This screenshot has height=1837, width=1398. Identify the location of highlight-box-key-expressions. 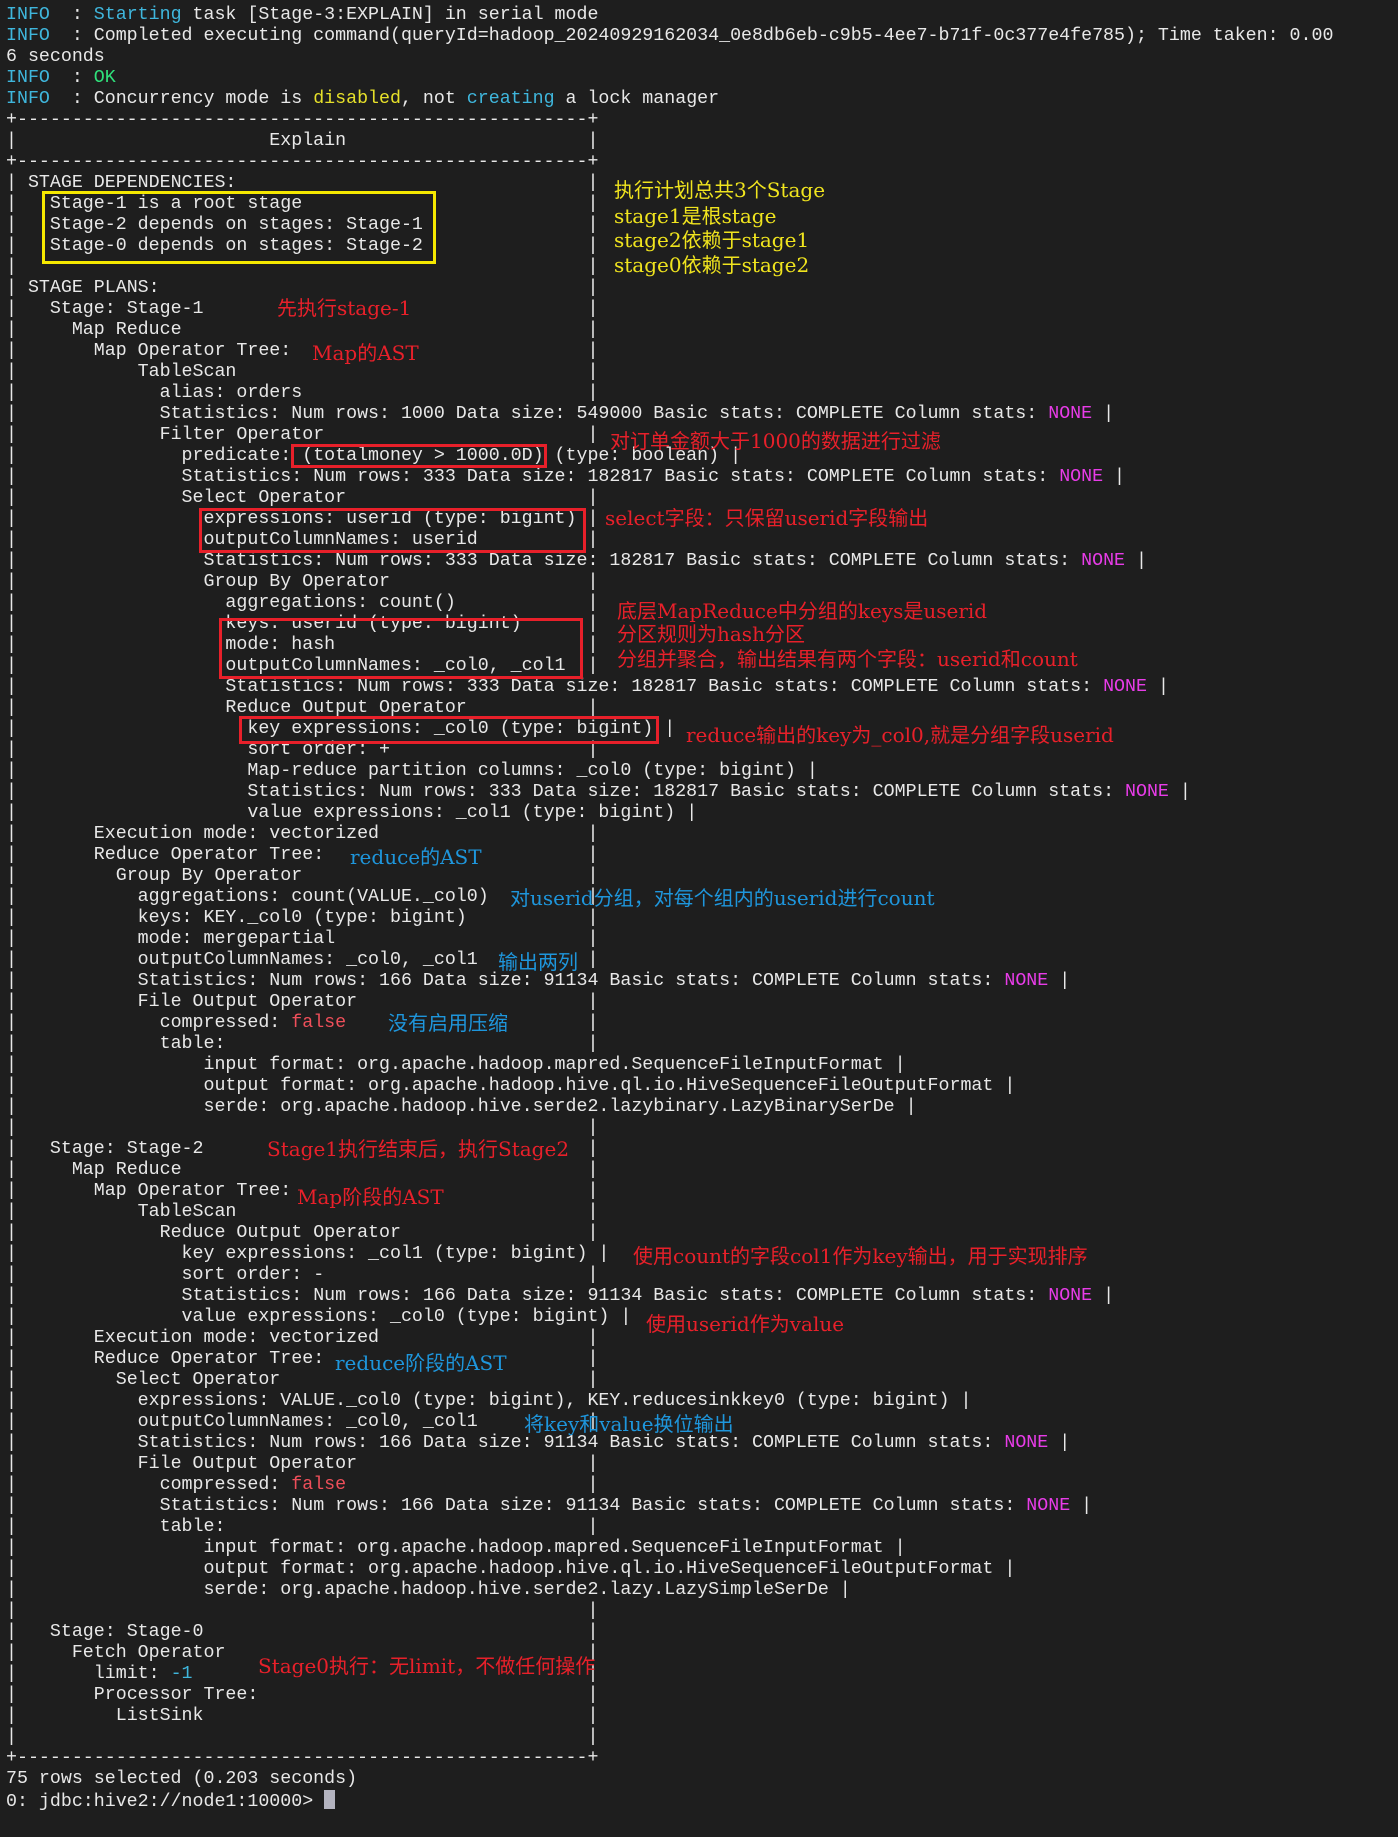
(449, 730).